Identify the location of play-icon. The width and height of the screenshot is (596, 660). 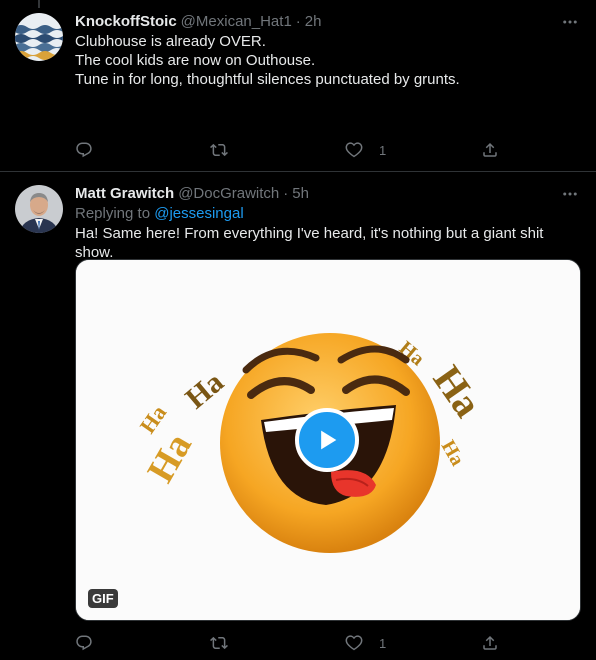
(329, 440).